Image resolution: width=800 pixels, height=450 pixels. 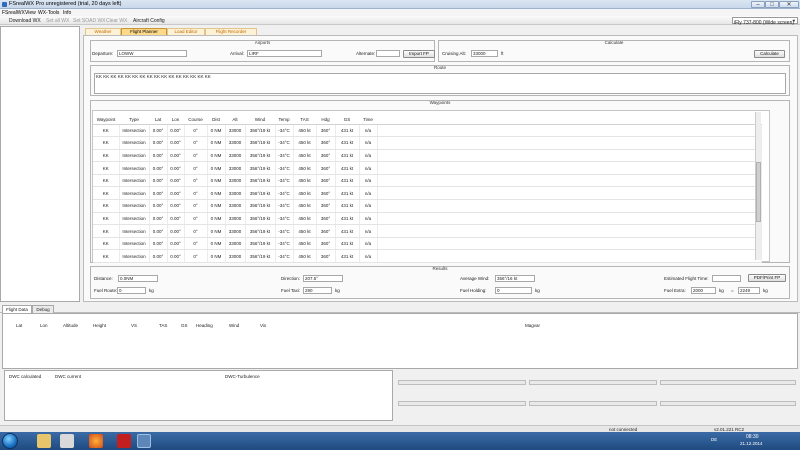 I want to click on tab-flight-recorder: Flight Recorder, so click(x=231, y=31).